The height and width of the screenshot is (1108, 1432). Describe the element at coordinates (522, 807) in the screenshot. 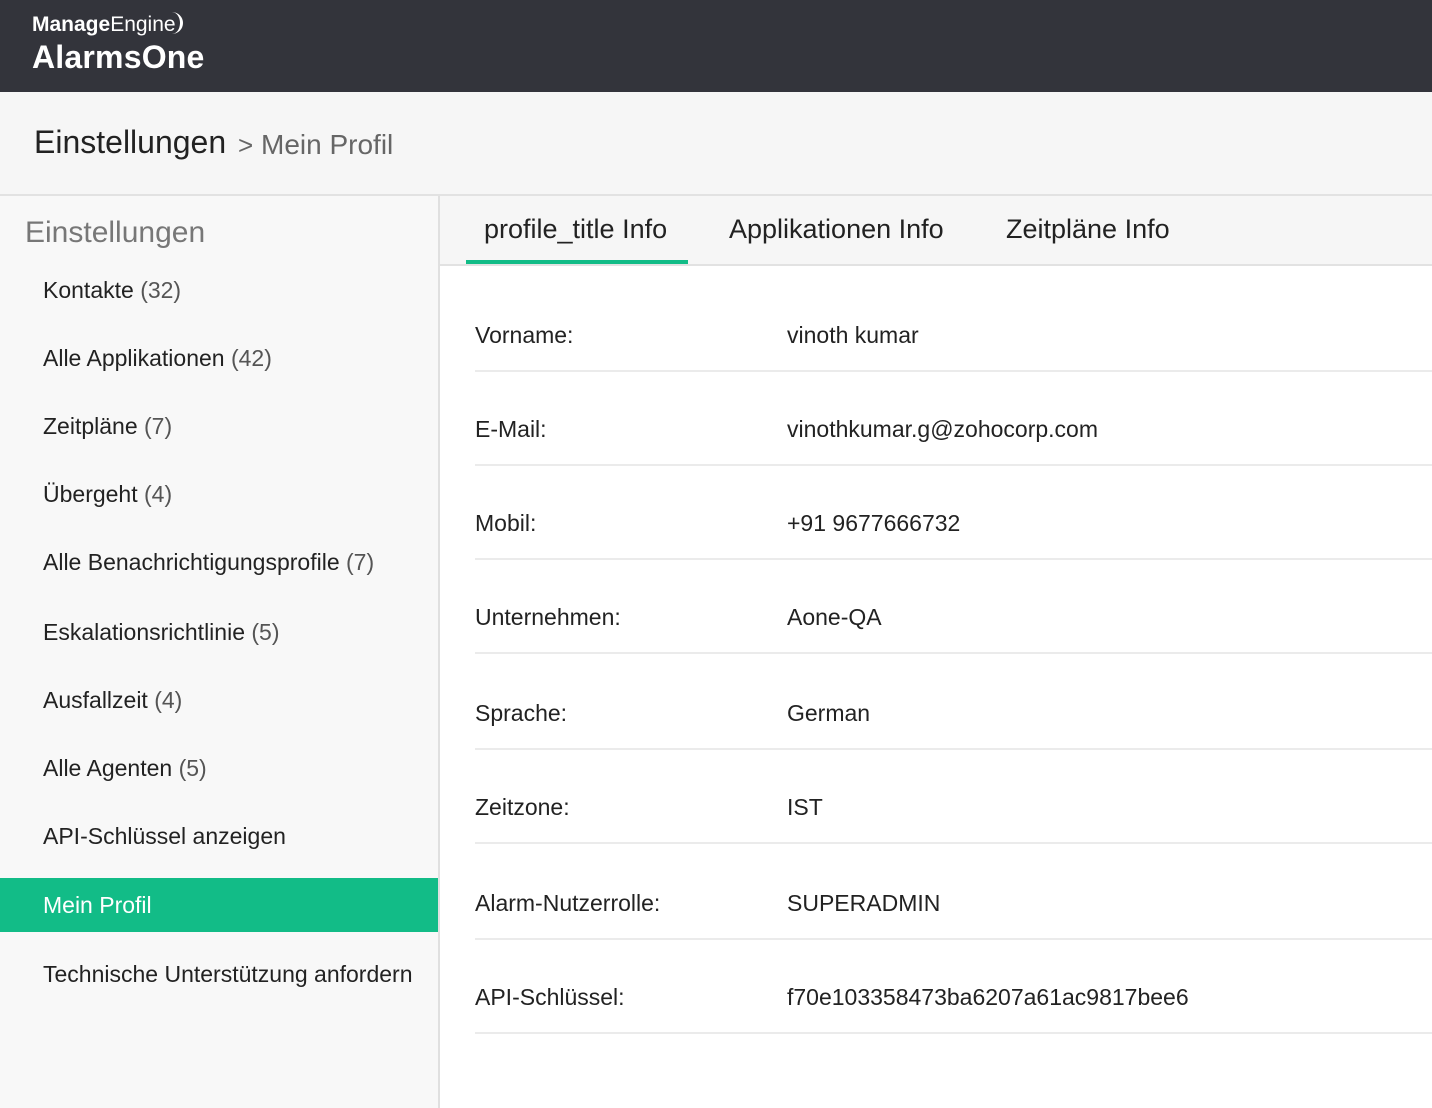

I see `profile-row-label: Zeitzone:` at that location.